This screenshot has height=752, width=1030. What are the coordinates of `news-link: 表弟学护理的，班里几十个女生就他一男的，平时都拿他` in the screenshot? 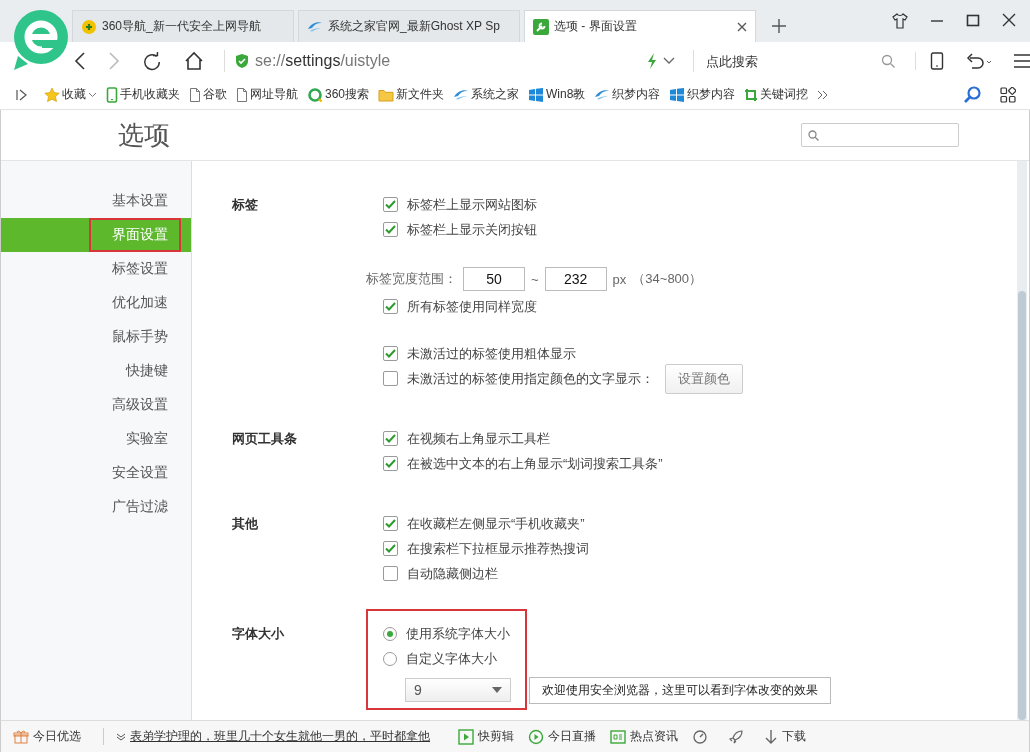 It's located at (273, 736).